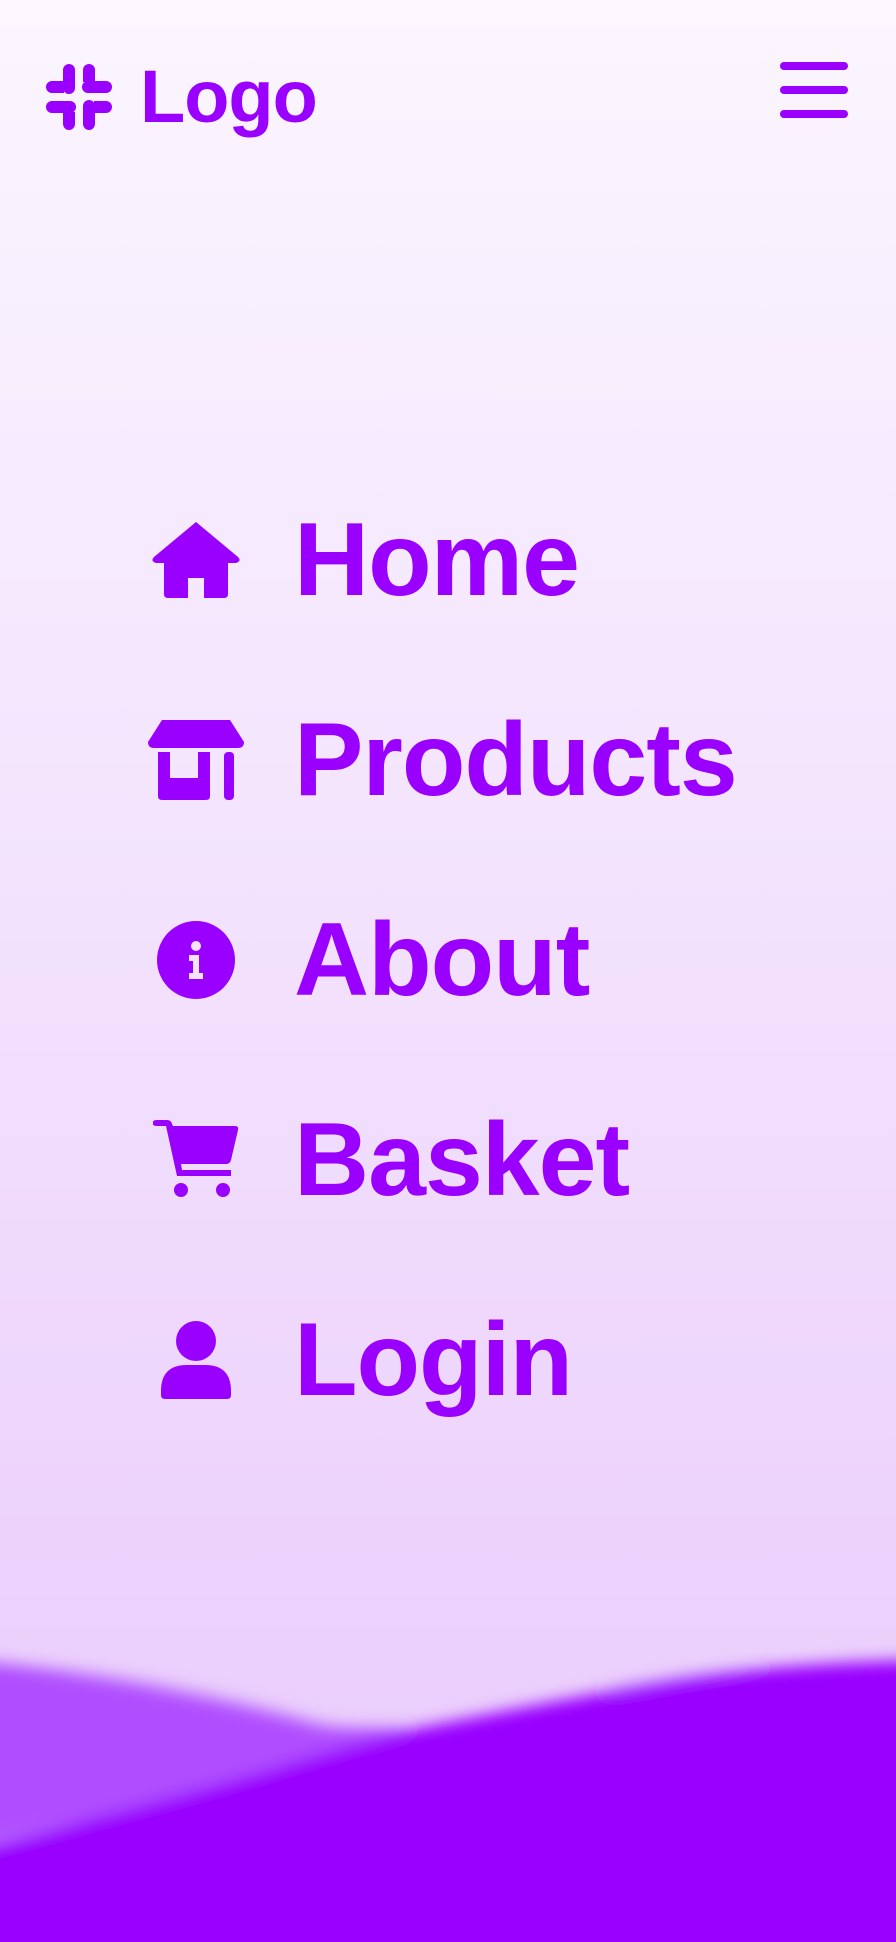  I want to click on hamburger-icon, so click(814, 90).